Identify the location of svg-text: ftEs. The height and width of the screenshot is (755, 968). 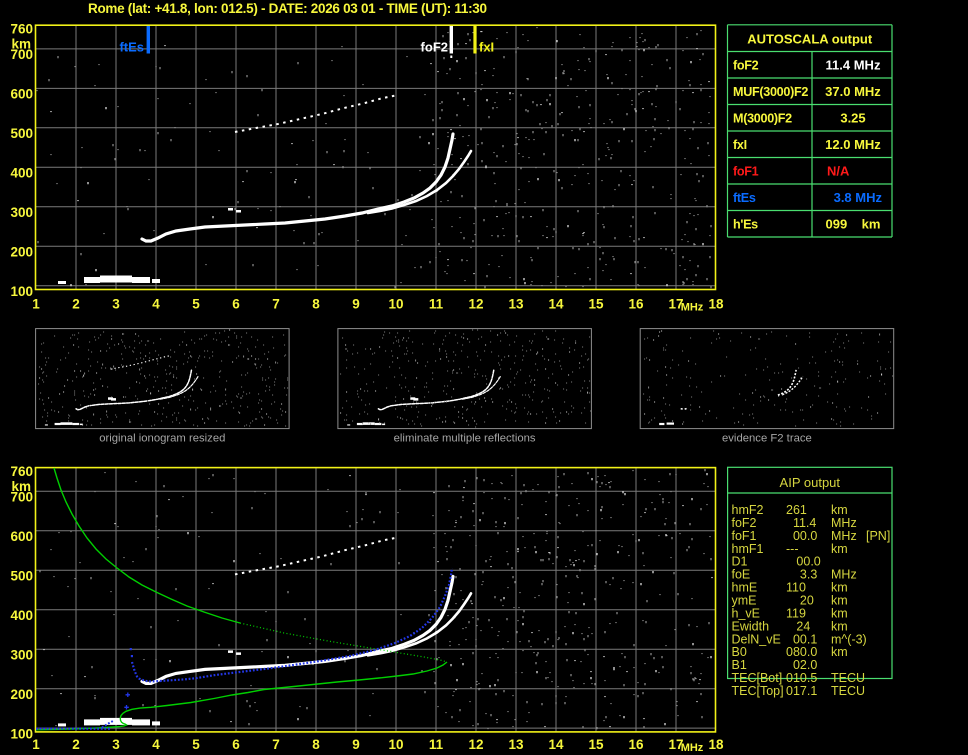
(744, 198).